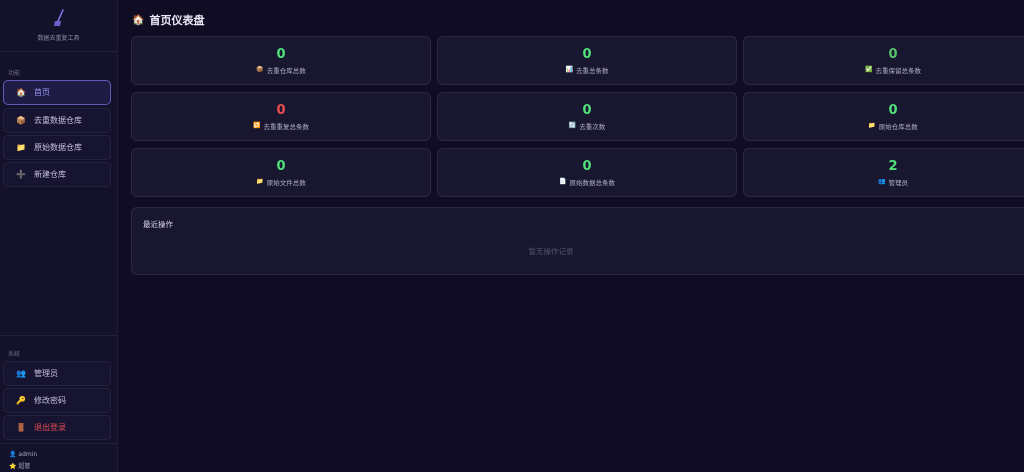 The width and height of the screenshot is (1024, 472). I want to click on nav-label: 原始数据仓库, so click(58, 147).